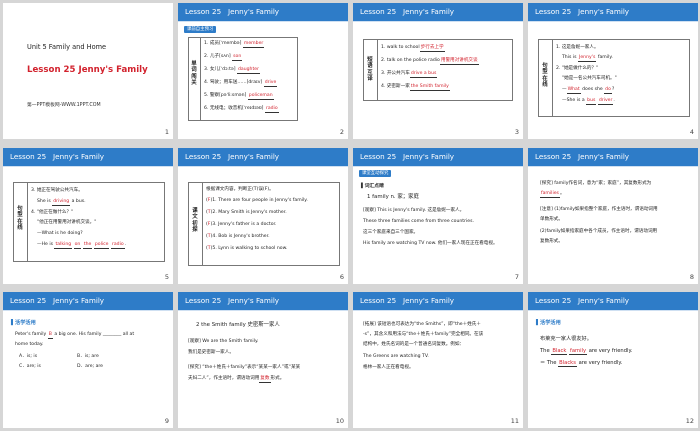 Image resolution: width=700 pixels, height=431 pixels. Describe the element at coordinates (587, 59) in the screenshot. I see `sentence-line: This is Jenny's family.` at that location.